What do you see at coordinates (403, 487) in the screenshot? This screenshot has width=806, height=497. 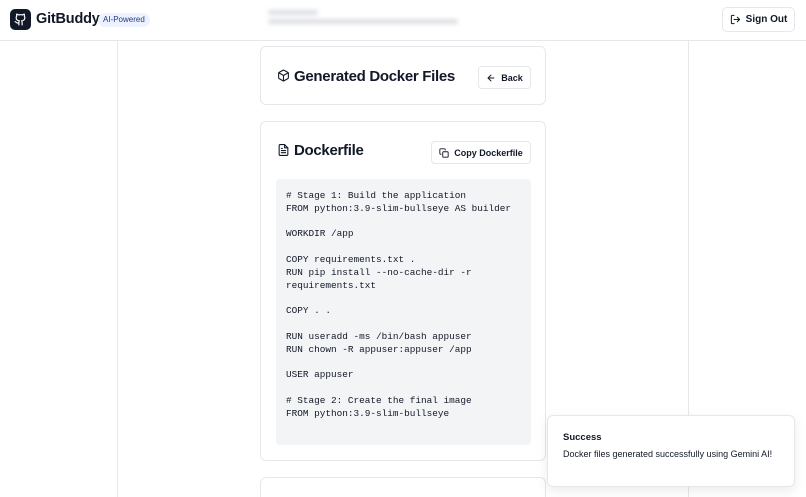 I see `next-section-card` at bounding box center [403, 487].